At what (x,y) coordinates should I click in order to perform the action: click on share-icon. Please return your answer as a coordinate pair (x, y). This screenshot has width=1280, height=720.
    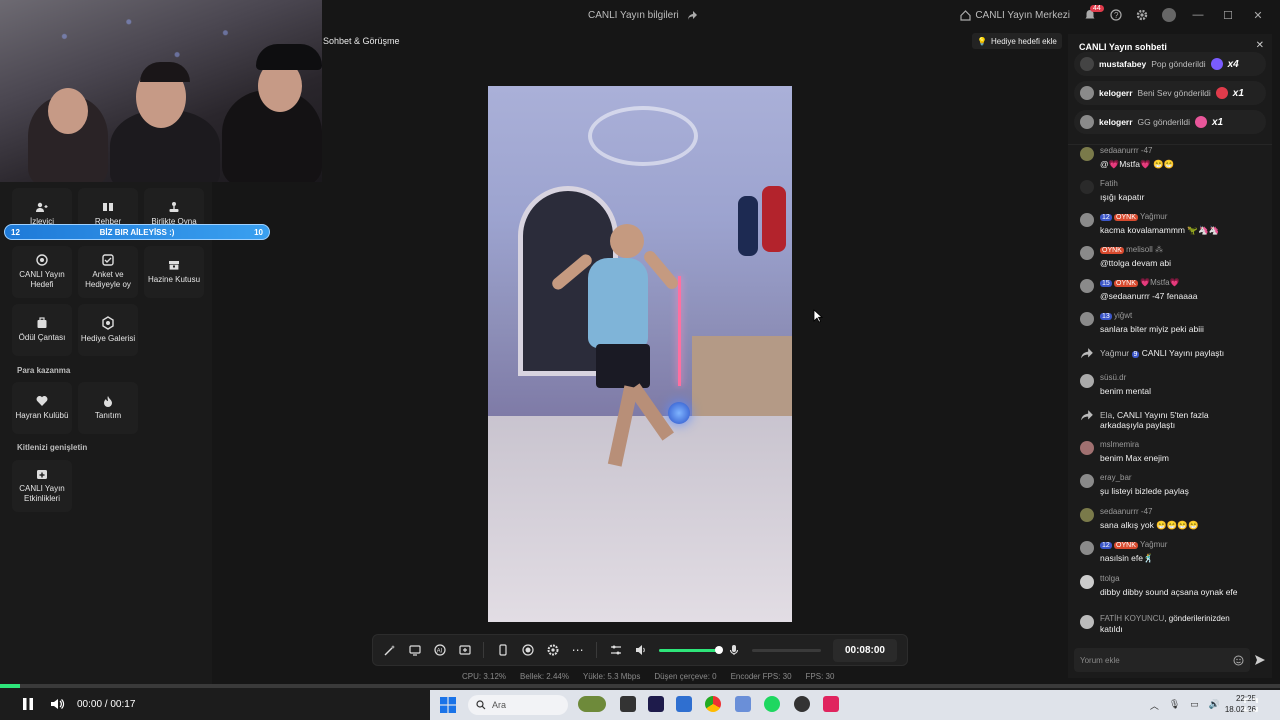
    Looking at the image, I should click on (1087, 415).